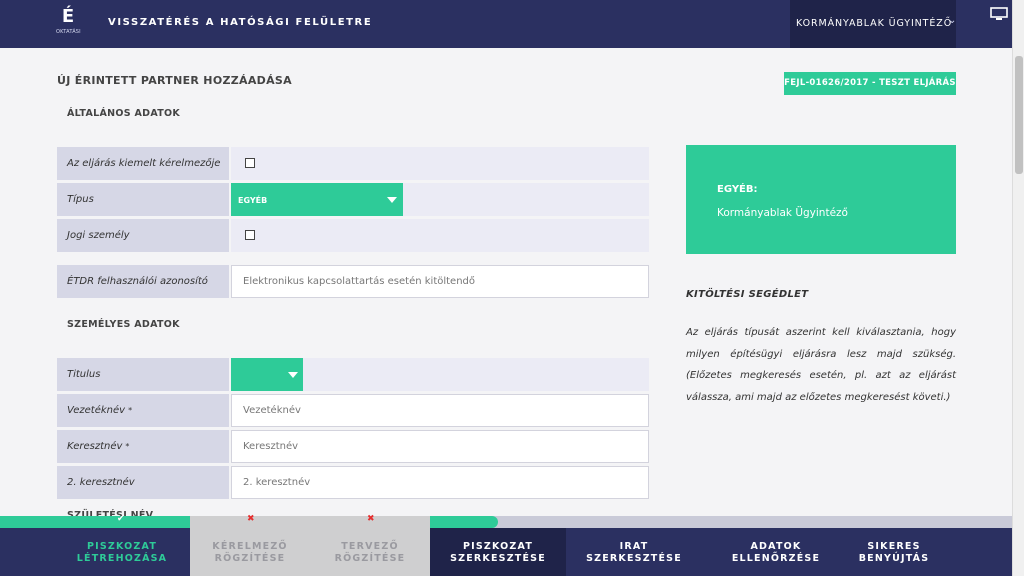 This screenshot has width=1024, height=576. I want to click on legal-person-field, so click(440, 235).